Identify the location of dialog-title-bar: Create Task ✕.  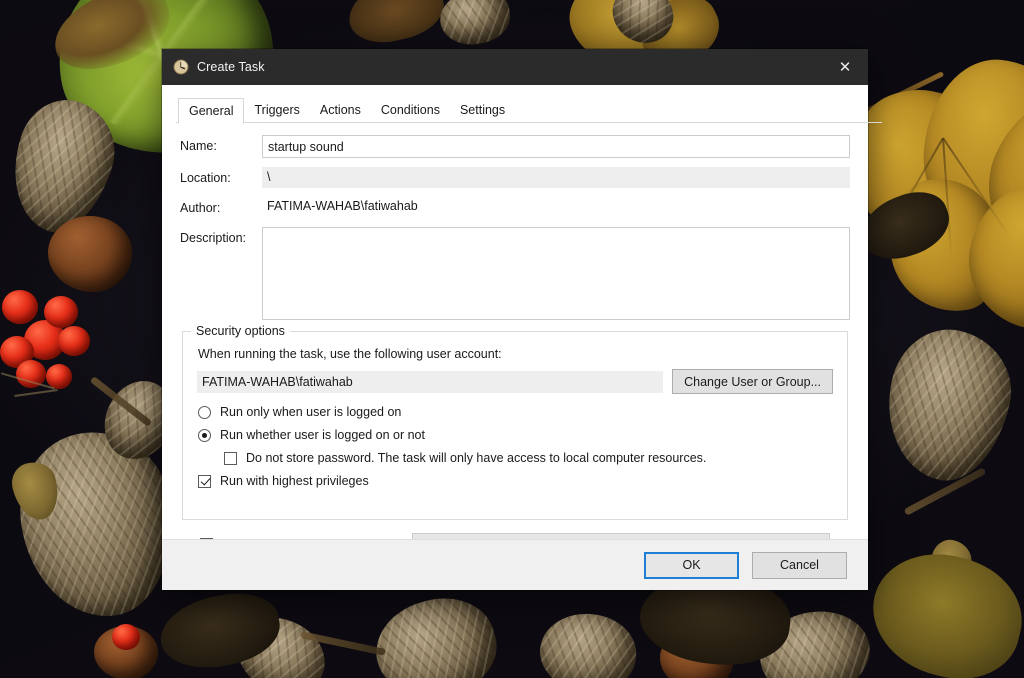
(515, 67).